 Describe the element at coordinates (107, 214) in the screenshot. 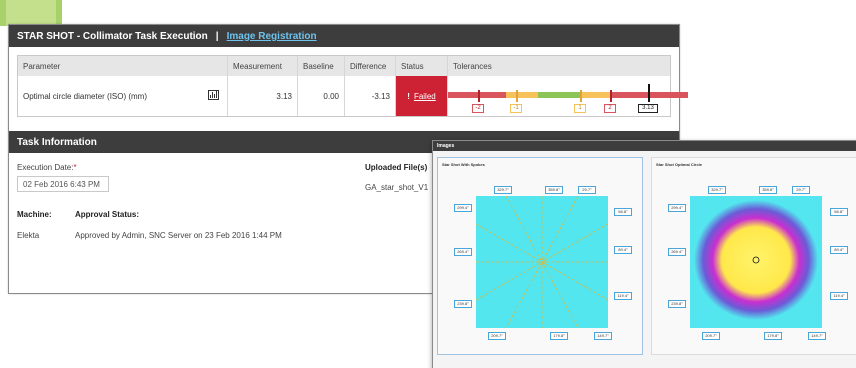

I see `approval-label: Approval Status:` at that location.